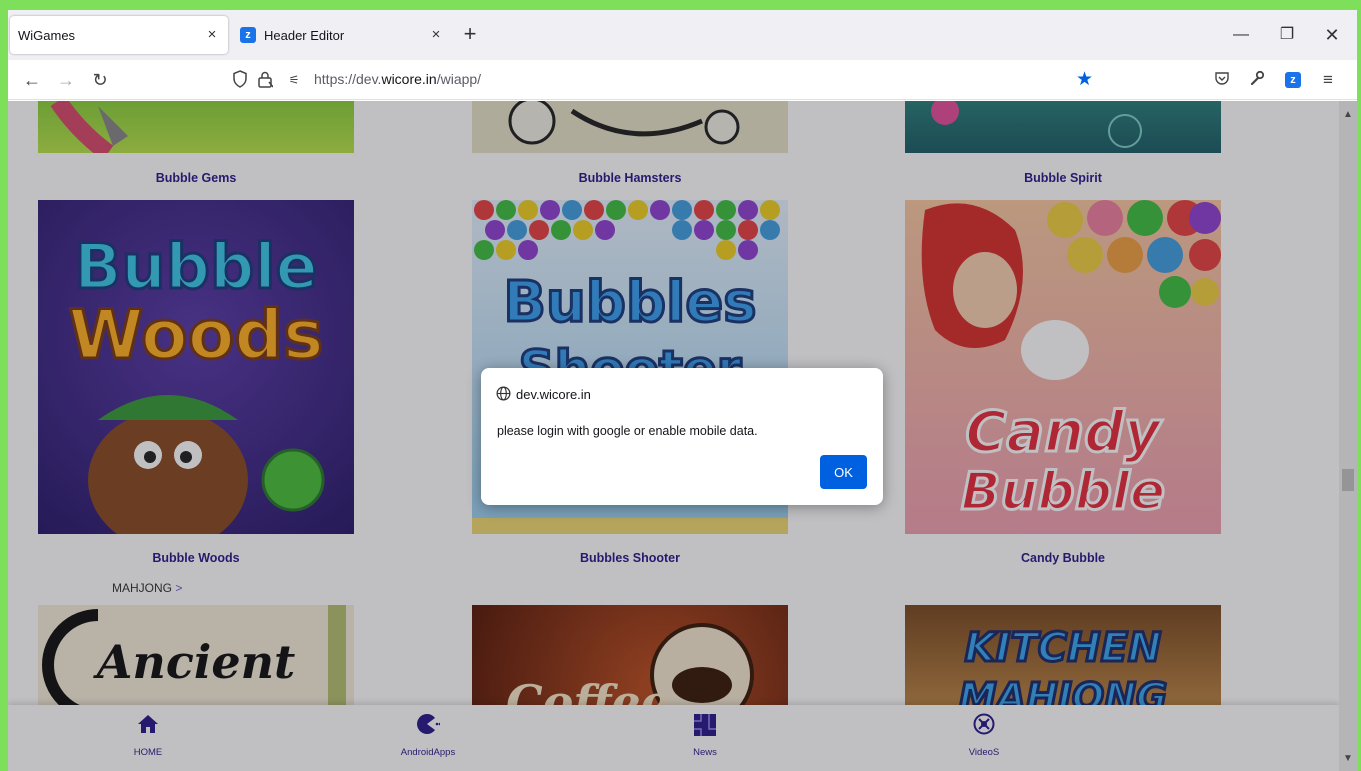 This screenshot has height=771, width=1361. Describe the element at coordinates (240, 80) in the screenshot. I see `shield-icon` at that location.